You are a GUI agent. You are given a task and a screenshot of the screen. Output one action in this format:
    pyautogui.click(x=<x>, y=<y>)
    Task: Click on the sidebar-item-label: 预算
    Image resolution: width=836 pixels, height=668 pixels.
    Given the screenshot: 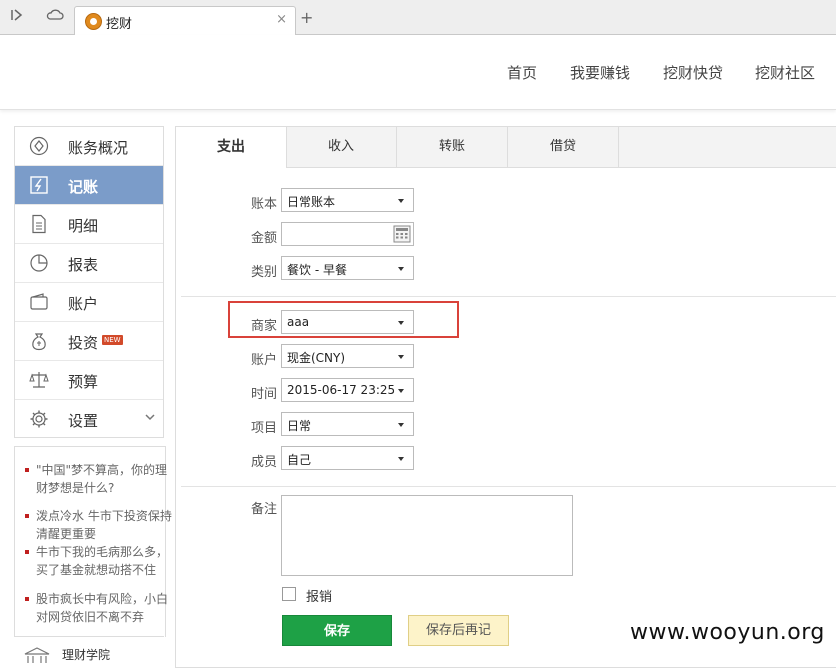 What is the action you would take?
    pyautogui.click(x=83, y=382)
    